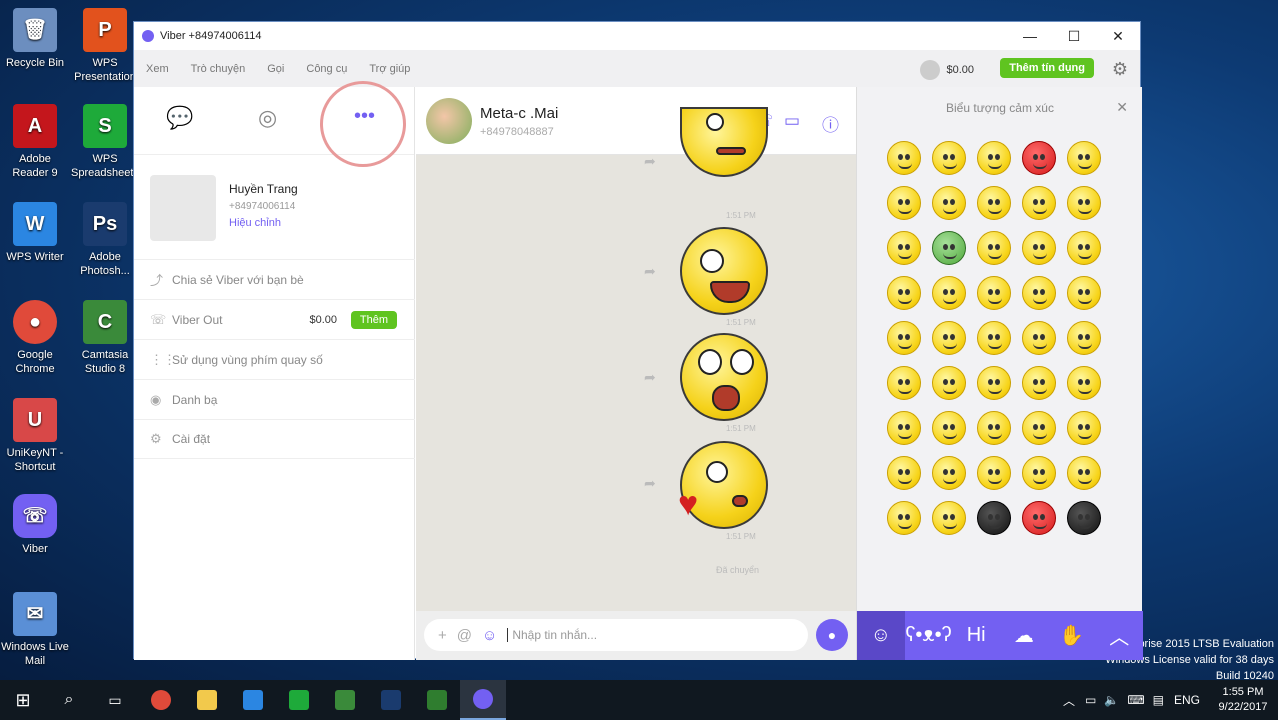 The width and height of the screenshot is (1278, 720). Describe the element at coordinates (1090, 700) in the screenshot. I see `battery-icon: ▭` at that location.